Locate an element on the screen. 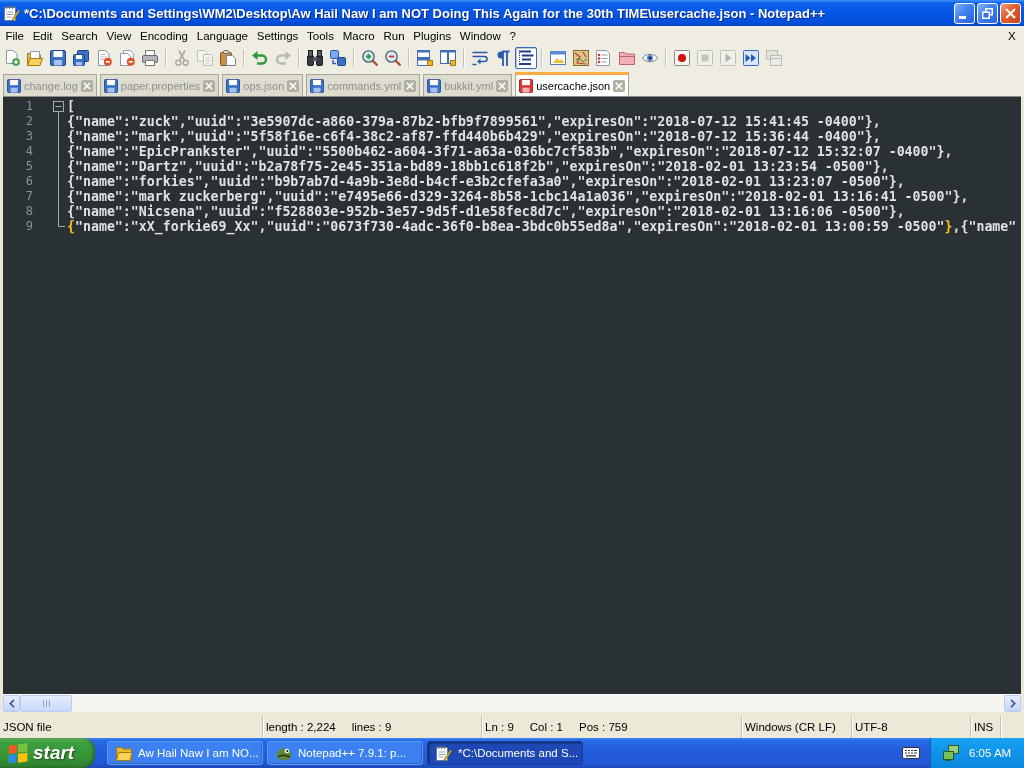 The width and height of the screenshot is (1024, 768). code-line: {"name":"forkies","uuid":"b9b7ab7d-4a9b-3e8d-b4cf-e3b2cfefa3a0","expiresOn":"2018-02-01 13:23:07 -0500"}, is located at coordinates (486, 181).